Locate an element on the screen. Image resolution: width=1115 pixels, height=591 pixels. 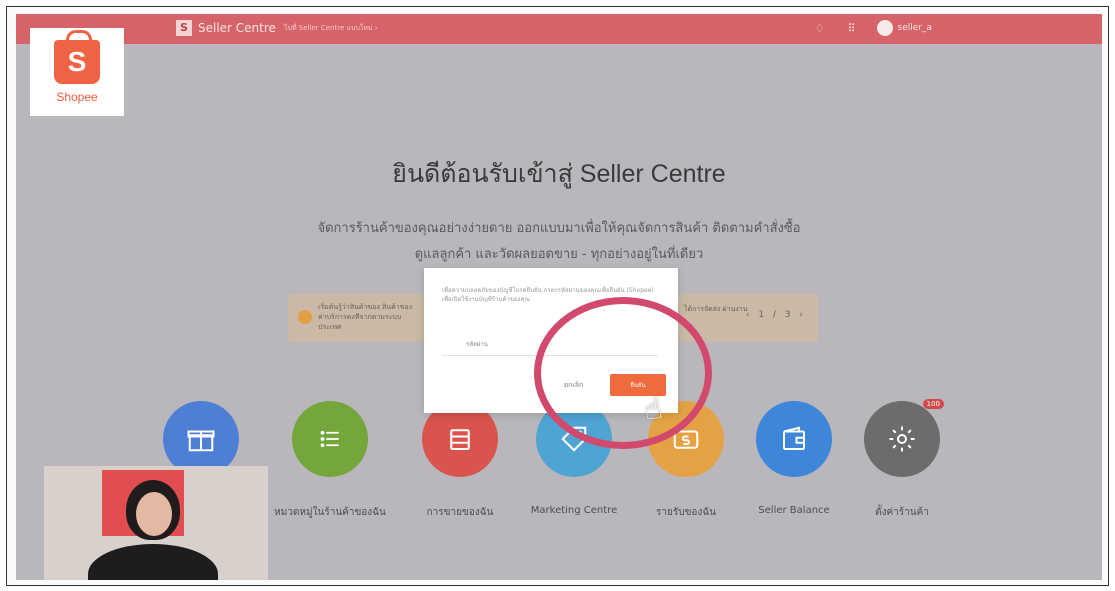
header-title: Seller Centre is located at coordinates (237, 28).